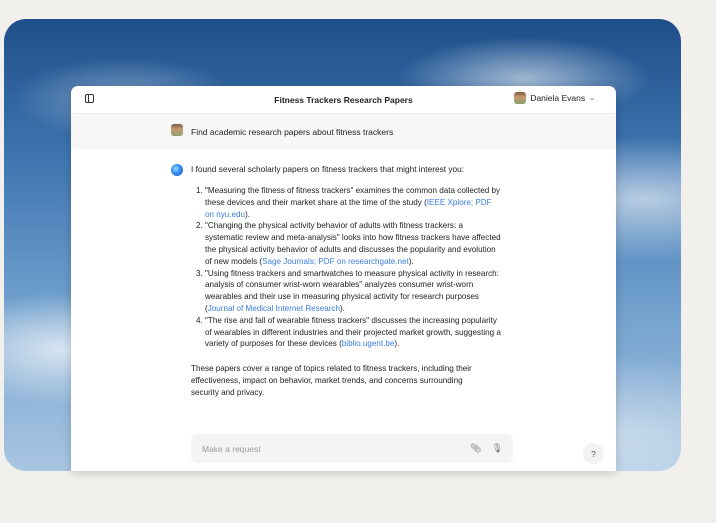  I want to click on source-link: Journal of Medical Internet Research, so click(274, 308).